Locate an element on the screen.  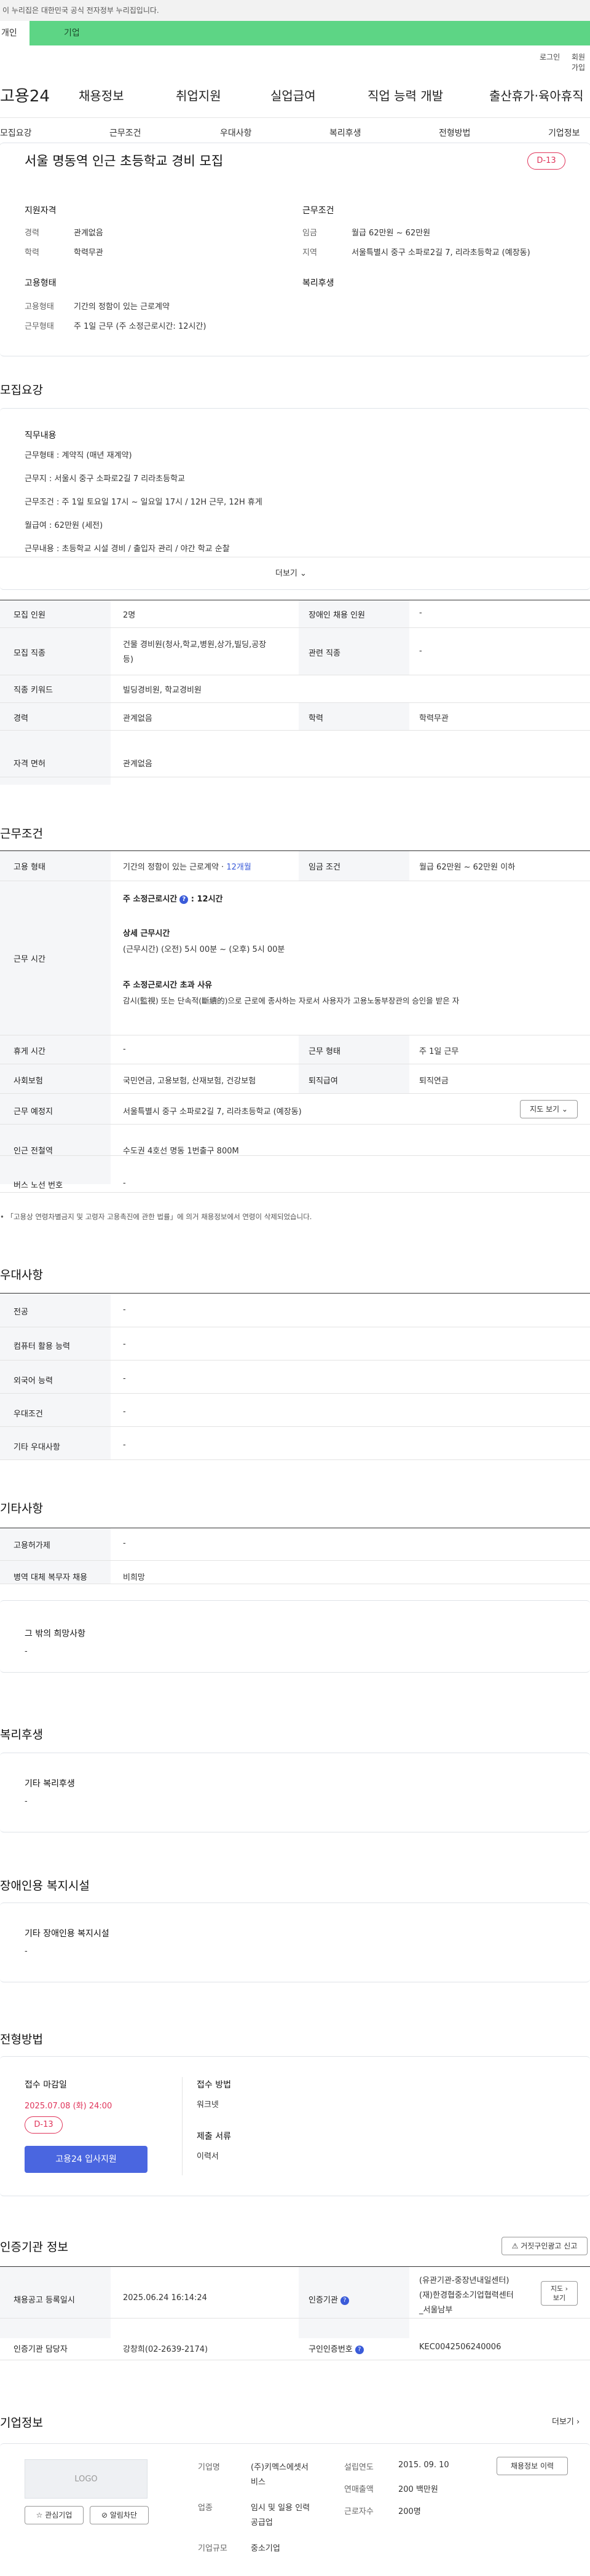
map-button: 지도 보기 ⌄ is located at coordinates (549, 1109).